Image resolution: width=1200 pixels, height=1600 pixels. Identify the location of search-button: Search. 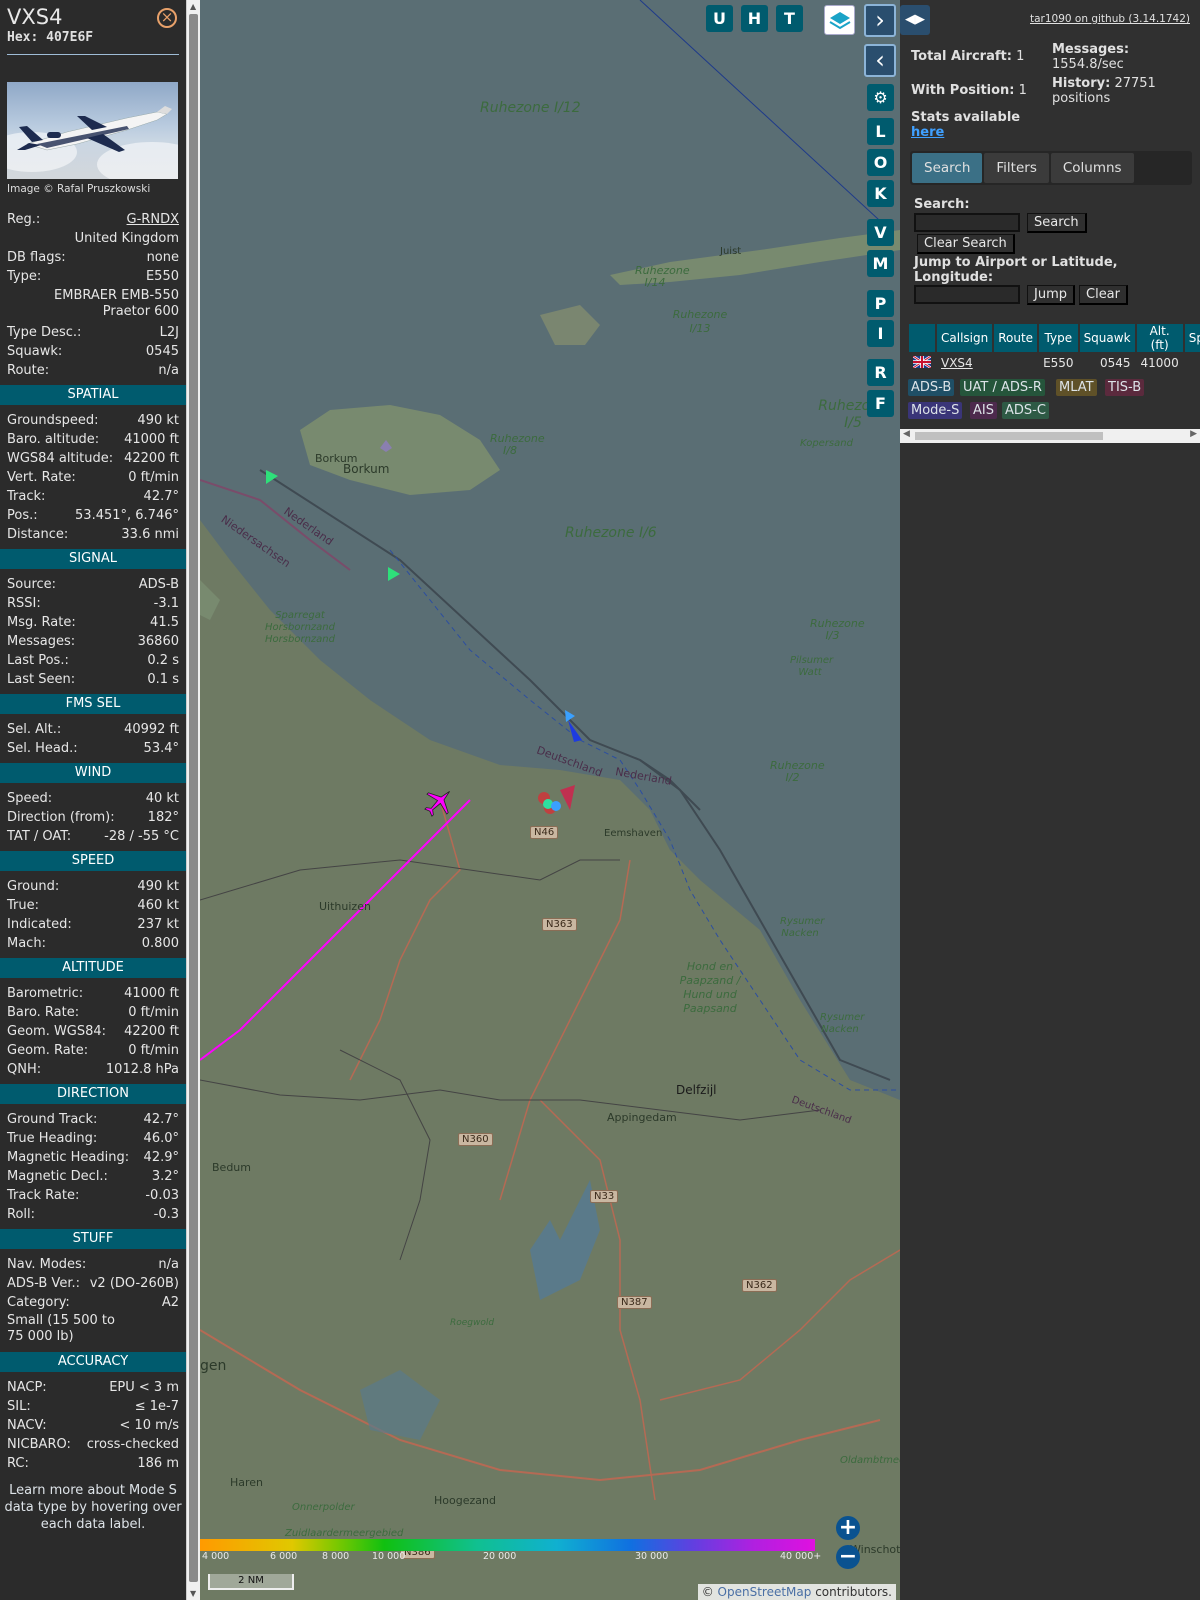
(1057, 223).